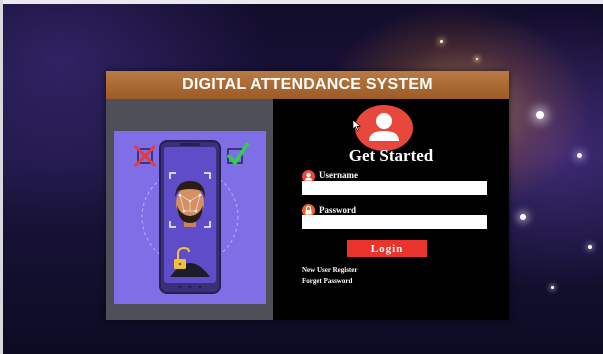 This screenshot has width=603, height=354. Describe the element at coordinates (301, 2) in the screenshot. I see `screen-top-border` at that location.